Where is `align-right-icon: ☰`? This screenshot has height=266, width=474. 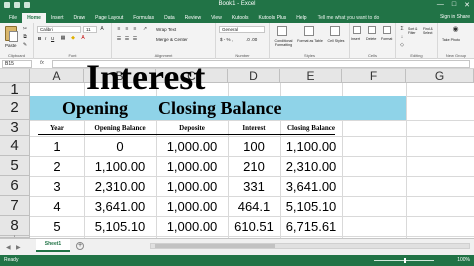 align-right-icon: ☰ is located at coordinates (135, 39).